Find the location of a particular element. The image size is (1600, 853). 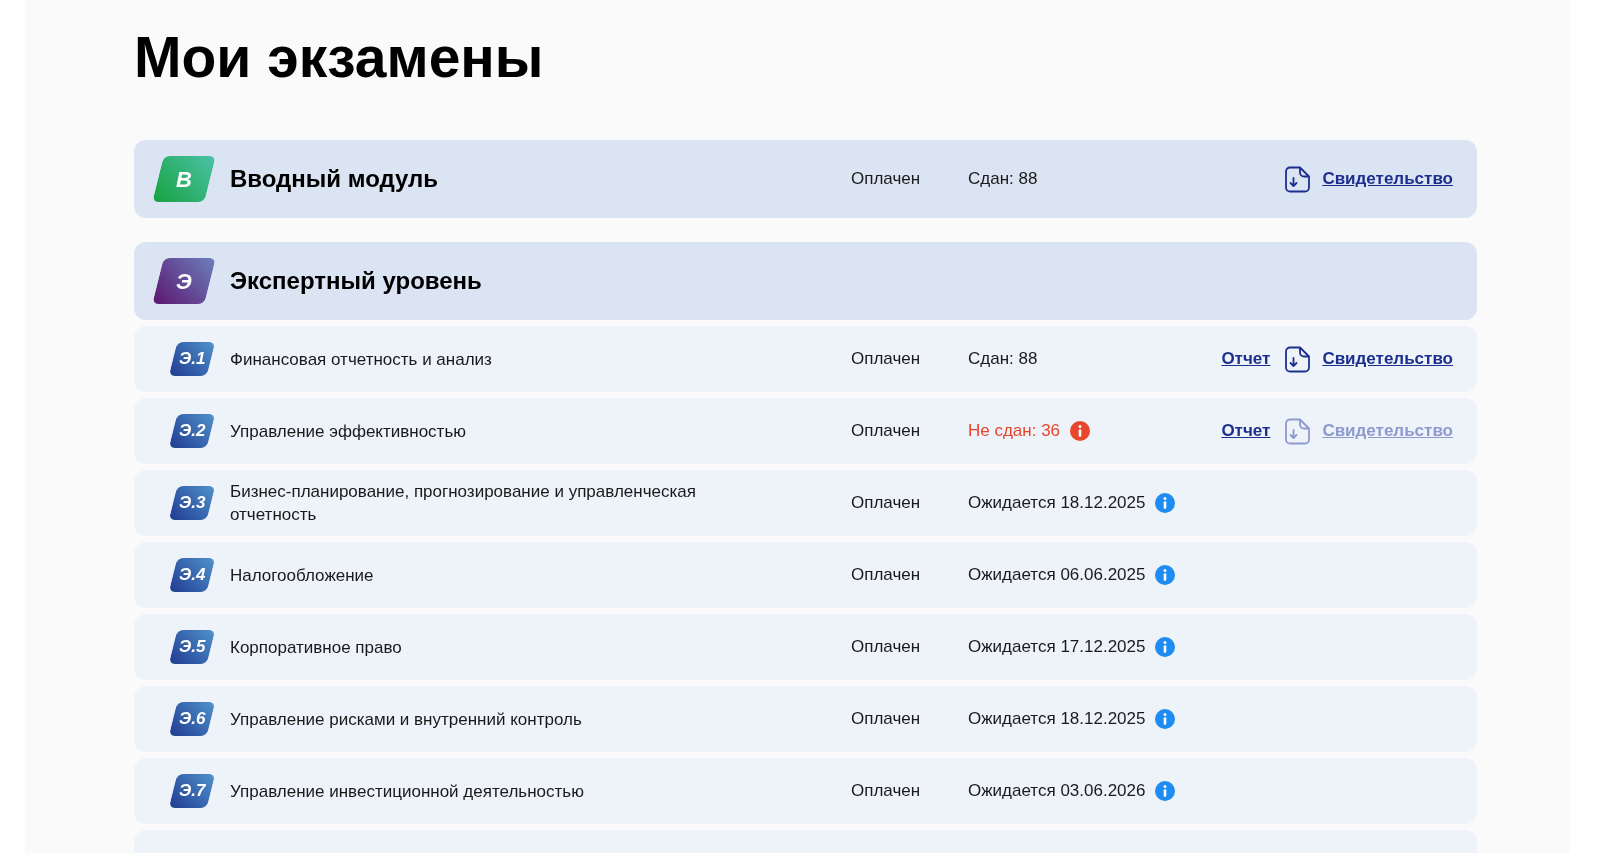

exam-title: Управление инвестиционной деятельностью is located at coordinates (407, 791).